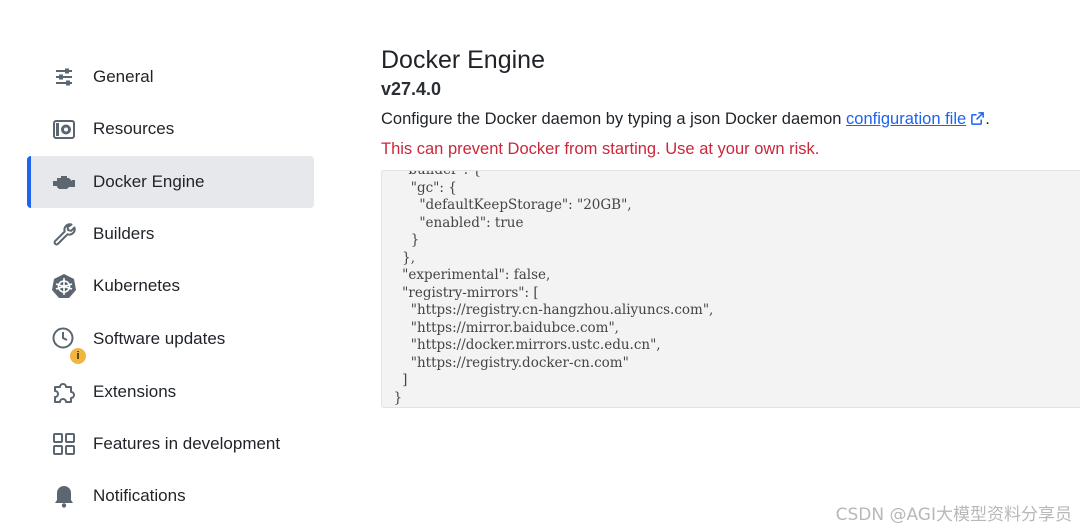 This screenshot has width=1080, height=531. I want to click on sidebar-item-label: Notifications, so click(139, 495).